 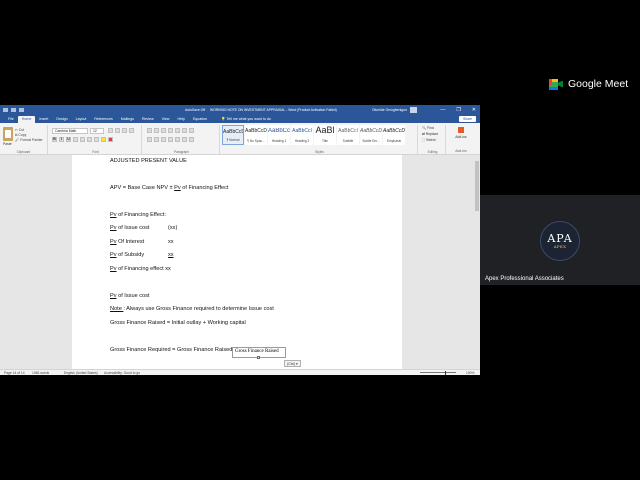 I want to click on undo-icon, so click(x=13, y=110).